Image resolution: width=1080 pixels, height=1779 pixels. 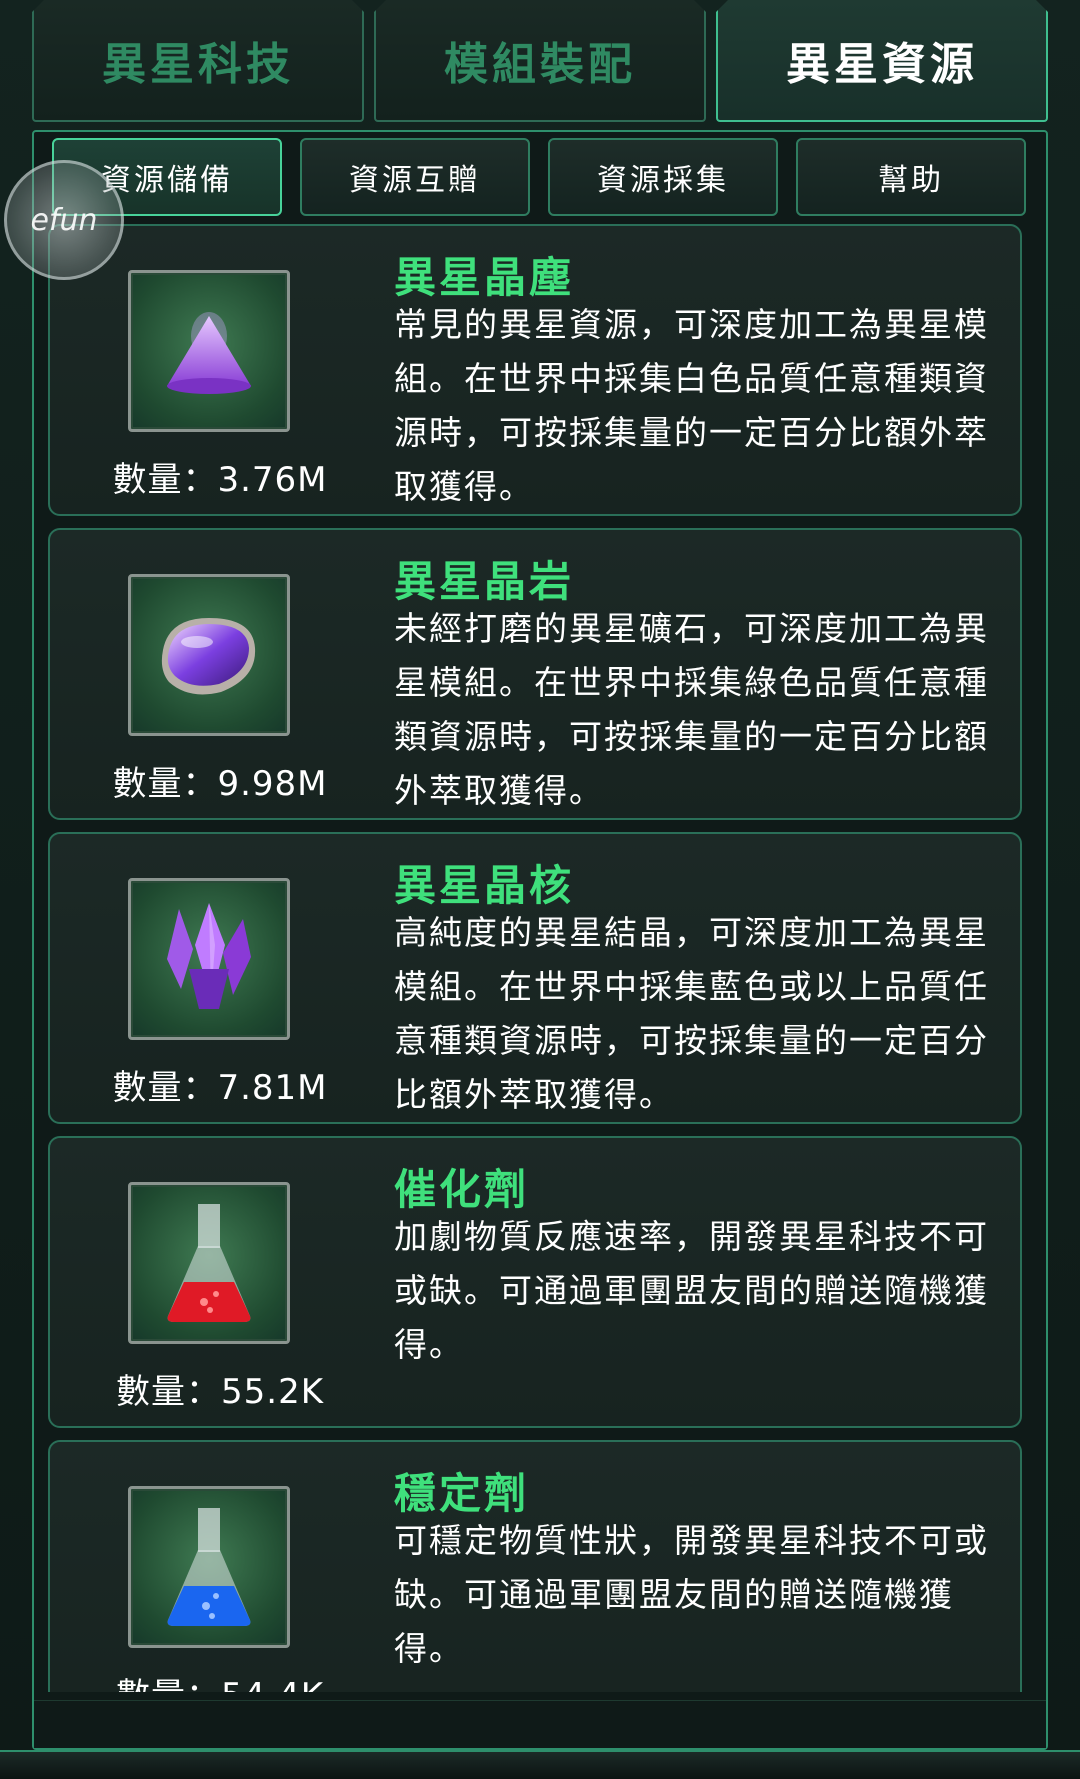 What do you see at coordinates (198, 61) in the screenshot?
I see `tab-alien-tech: 異星科技` at bounding box center [198, 61].